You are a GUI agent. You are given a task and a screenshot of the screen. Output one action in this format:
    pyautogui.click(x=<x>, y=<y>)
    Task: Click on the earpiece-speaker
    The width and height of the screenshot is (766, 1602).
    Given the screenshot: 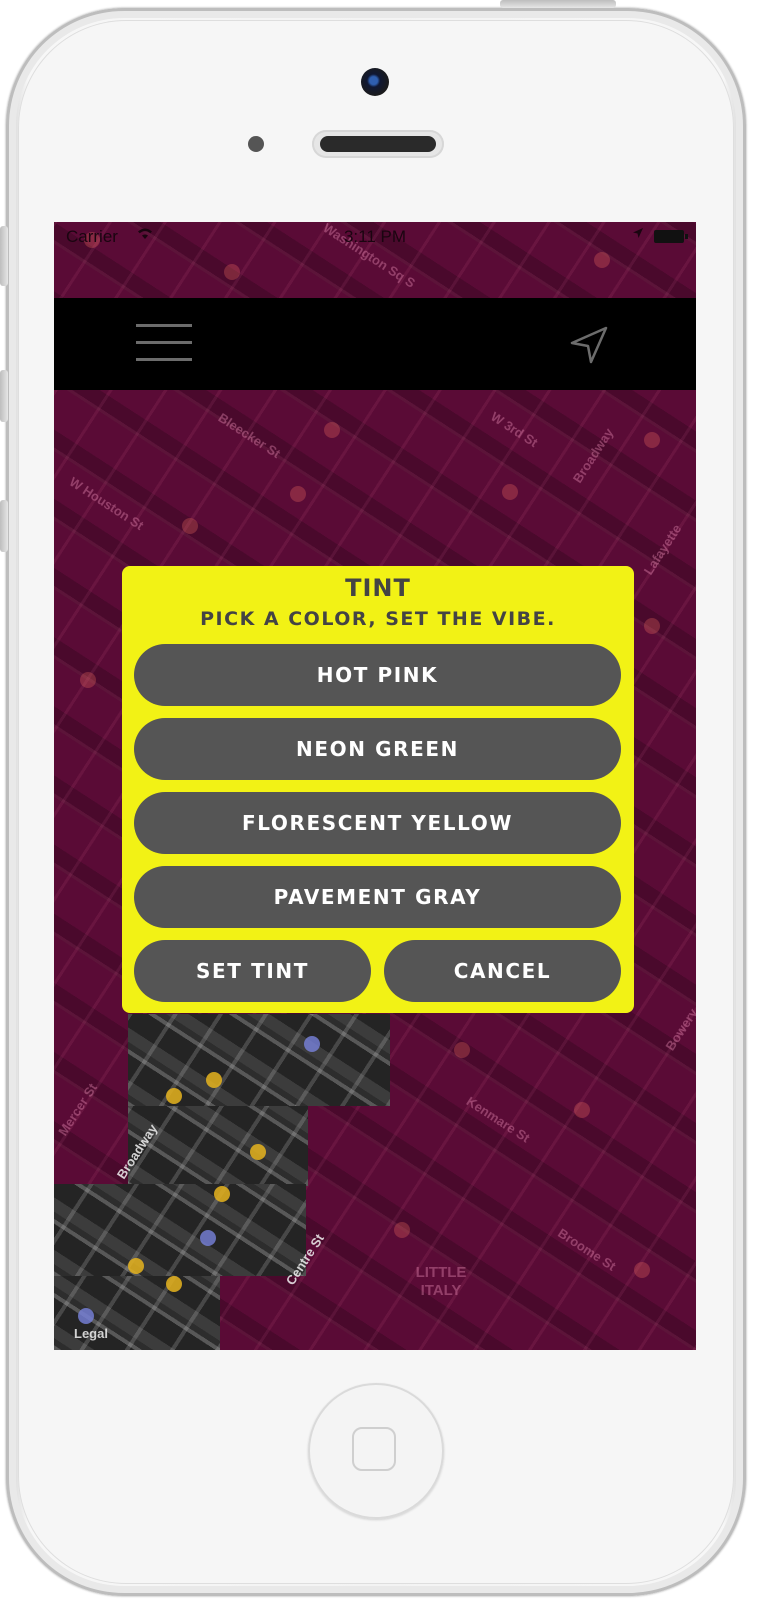 What is the action you would take?
    pyautogui.click(x=378, y=144)
    